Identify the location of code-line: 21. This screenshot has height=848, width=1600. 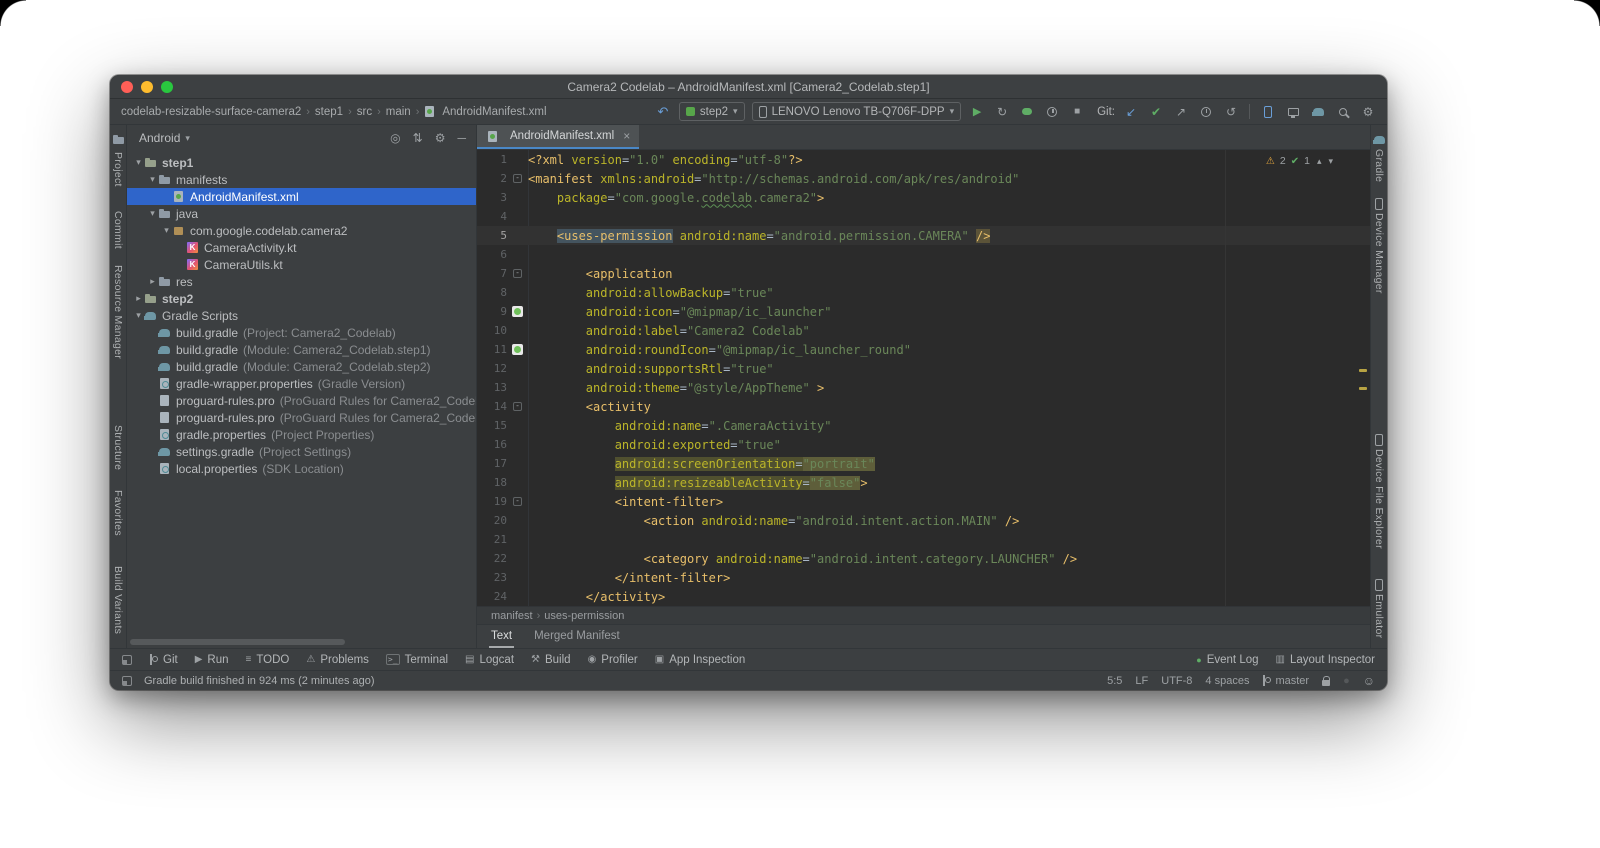
(923, 539).